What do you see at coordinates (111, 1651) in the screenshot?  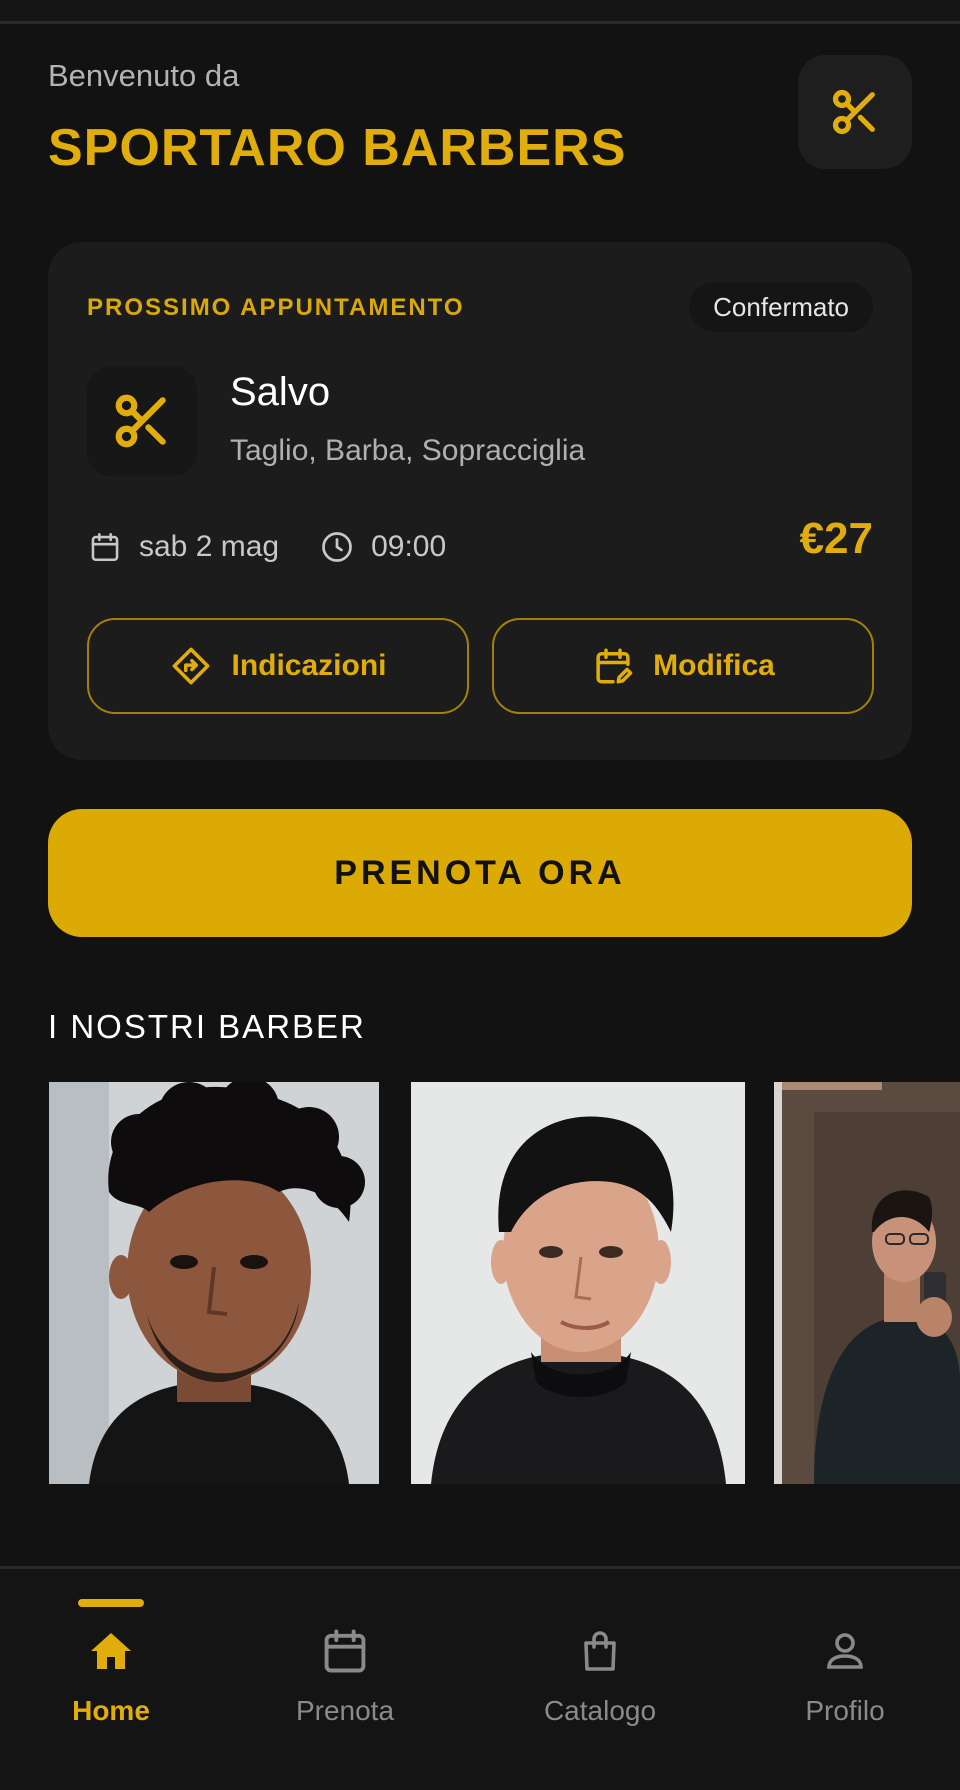 I see `home-icon` at bounding box center [111, 1651].